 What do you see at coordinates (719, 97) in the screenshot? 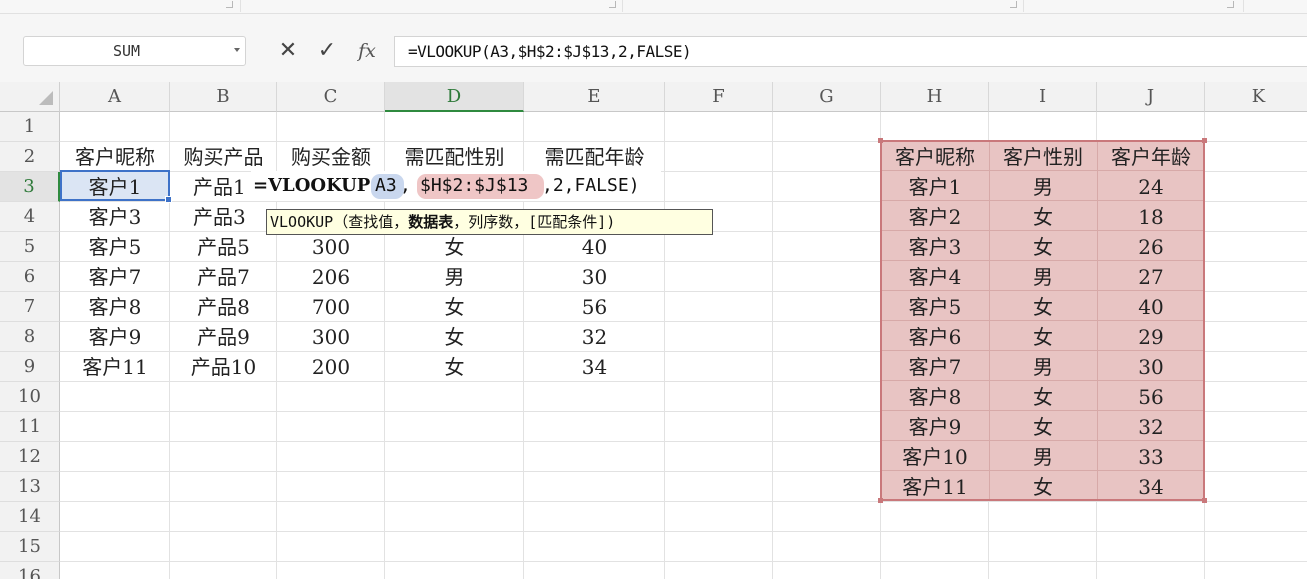
I see `column-header-f: F` at bounding box center [719, 97].